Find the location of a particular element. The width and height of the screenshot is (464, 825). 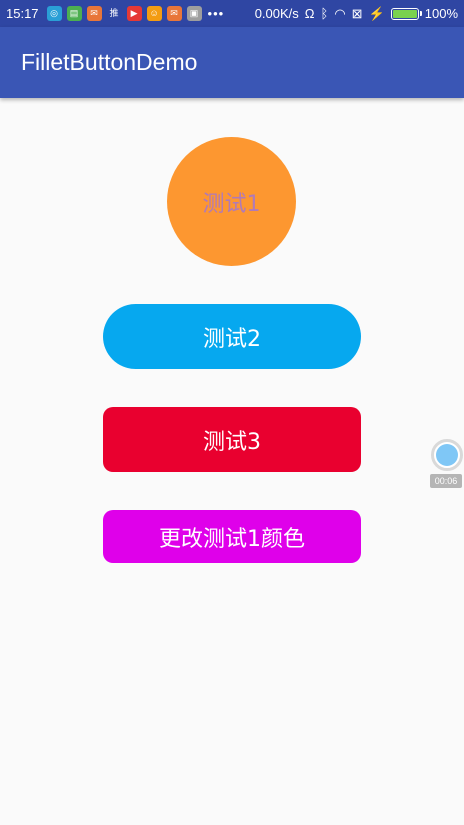

app-title: FilletButtonDemo is located at coordinates (109, 62).